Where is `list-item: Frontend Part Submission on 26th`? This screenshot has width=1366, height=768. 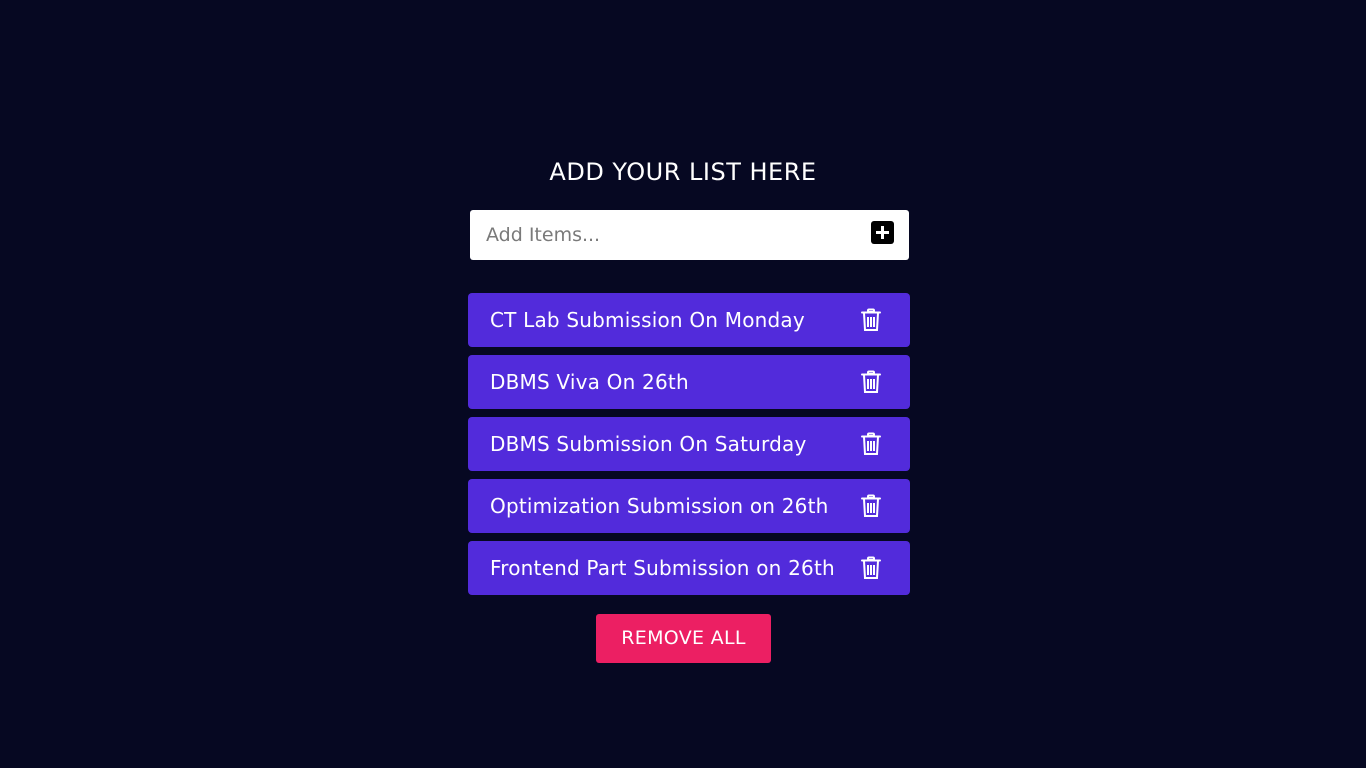 list-item: Frontend Part Submission on 26th is located at coordinates (689, 568).